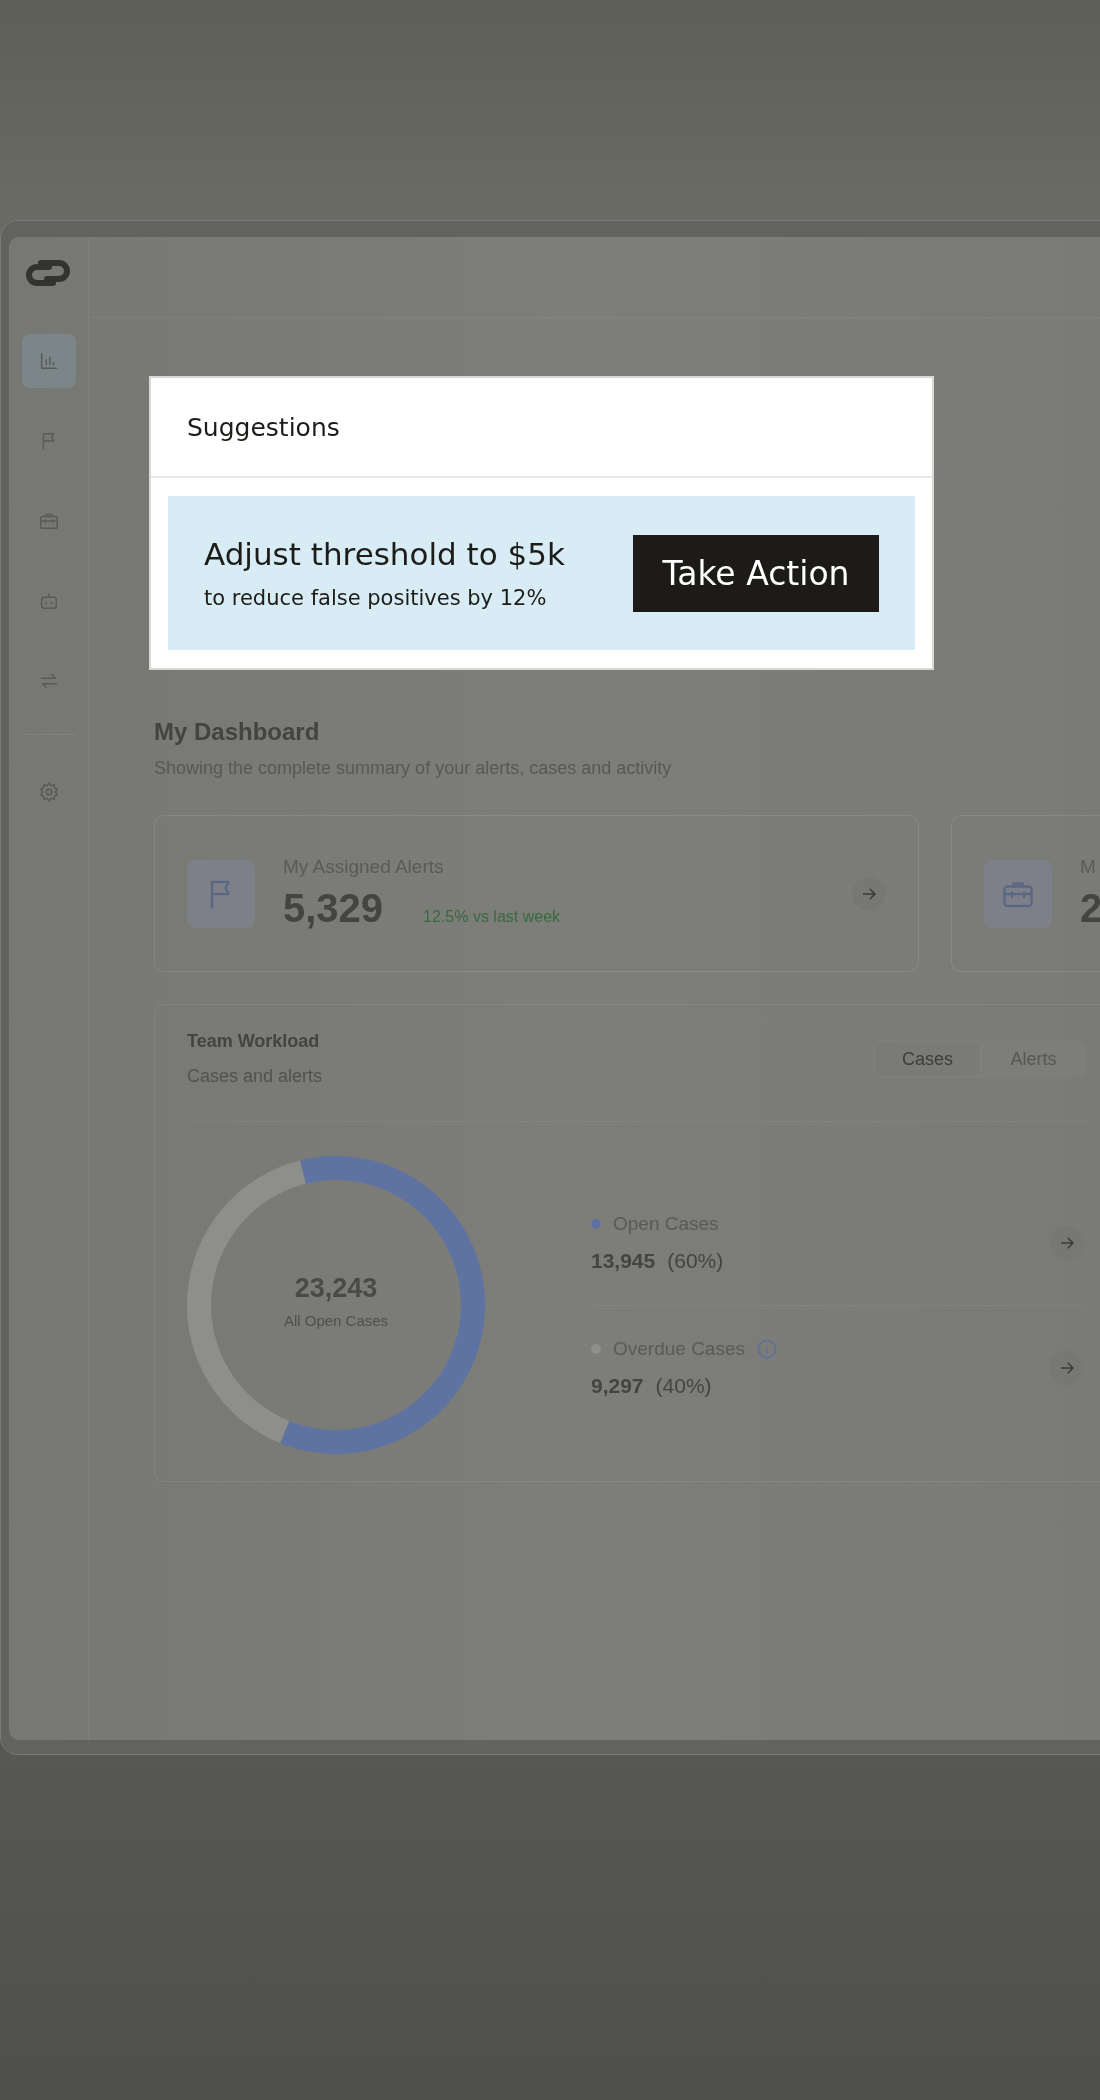 The height and width of the screenshot is (2100, 1100). What do you see at coordinates (48, 792) in the screenshot?
I see `settings-icon` at bounding box center [48, 792].